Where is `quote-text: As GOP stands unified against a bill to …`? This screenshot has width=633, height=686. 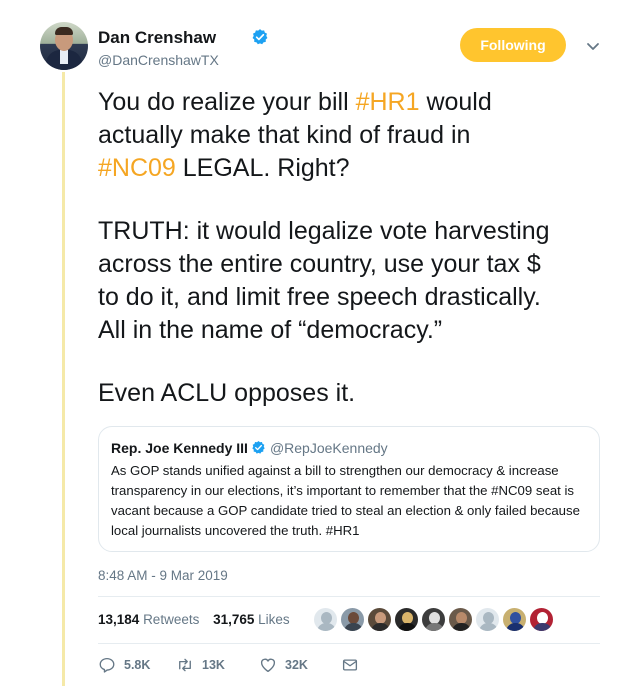
quote-text: As GOP stands unified against a bill to … is located at coordinates (345, 500).